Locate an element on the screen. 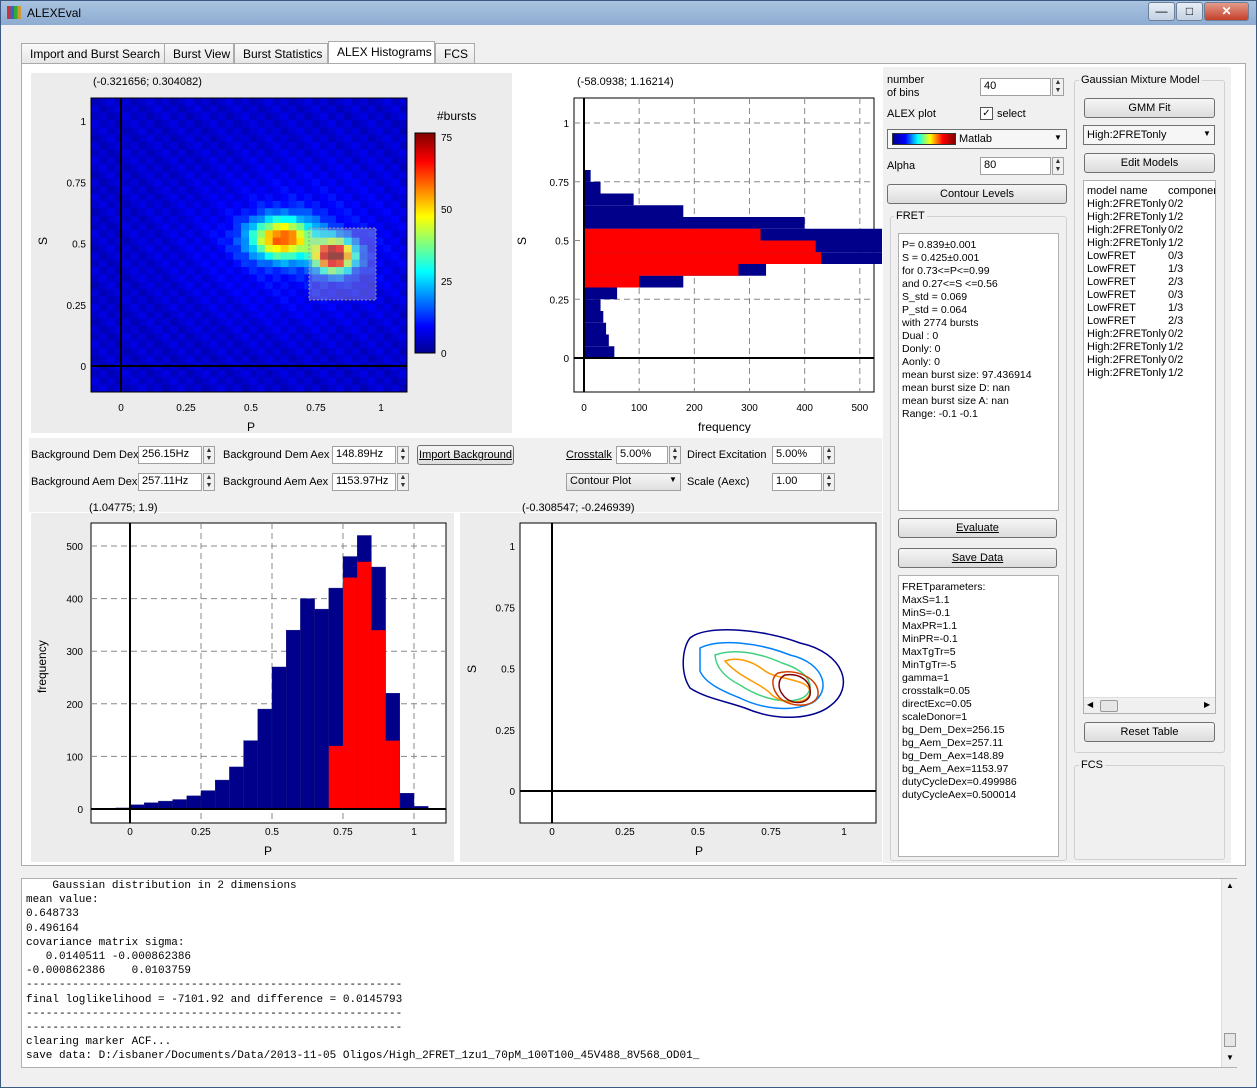 The image size is (1257, 1088). plot-type-select: Contour Plot is located at coordinates (623, 482).